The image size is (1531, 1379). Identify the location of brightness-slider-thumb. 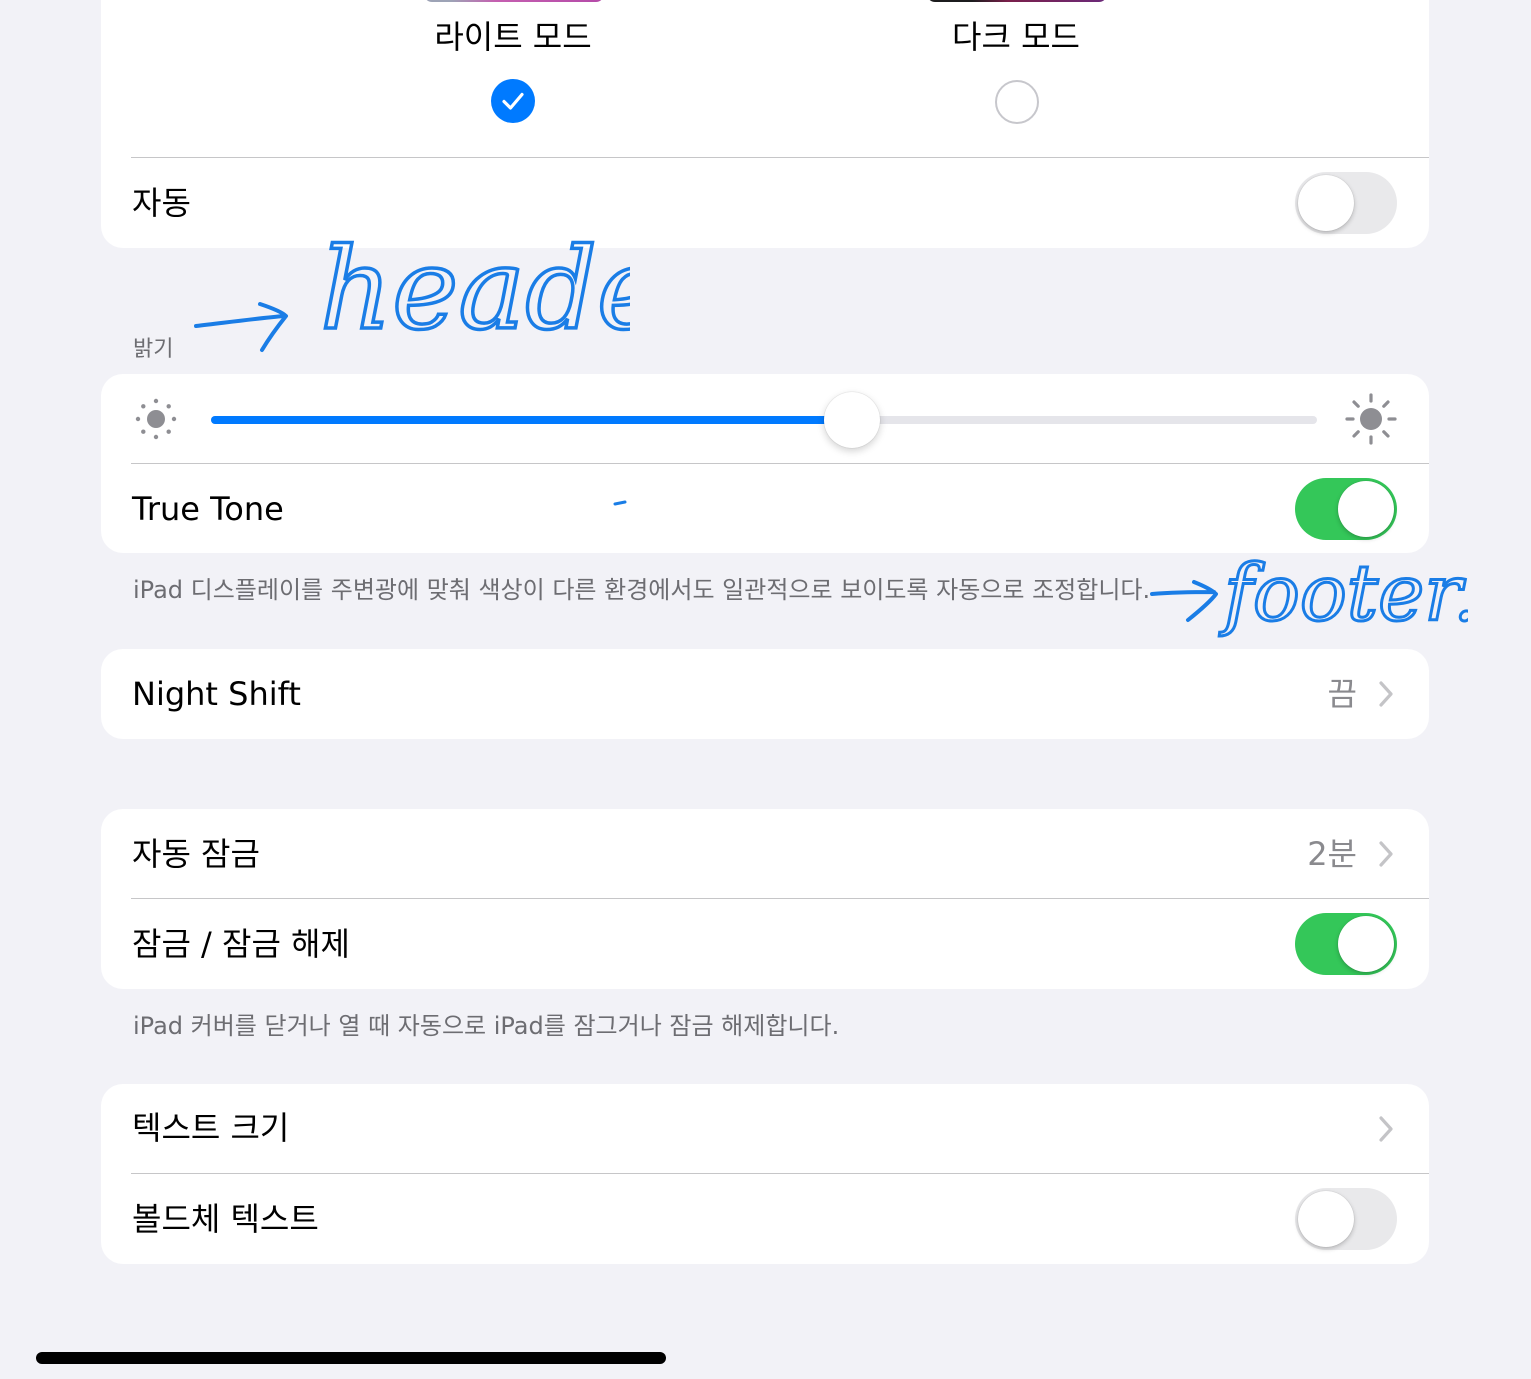
(852, 420).